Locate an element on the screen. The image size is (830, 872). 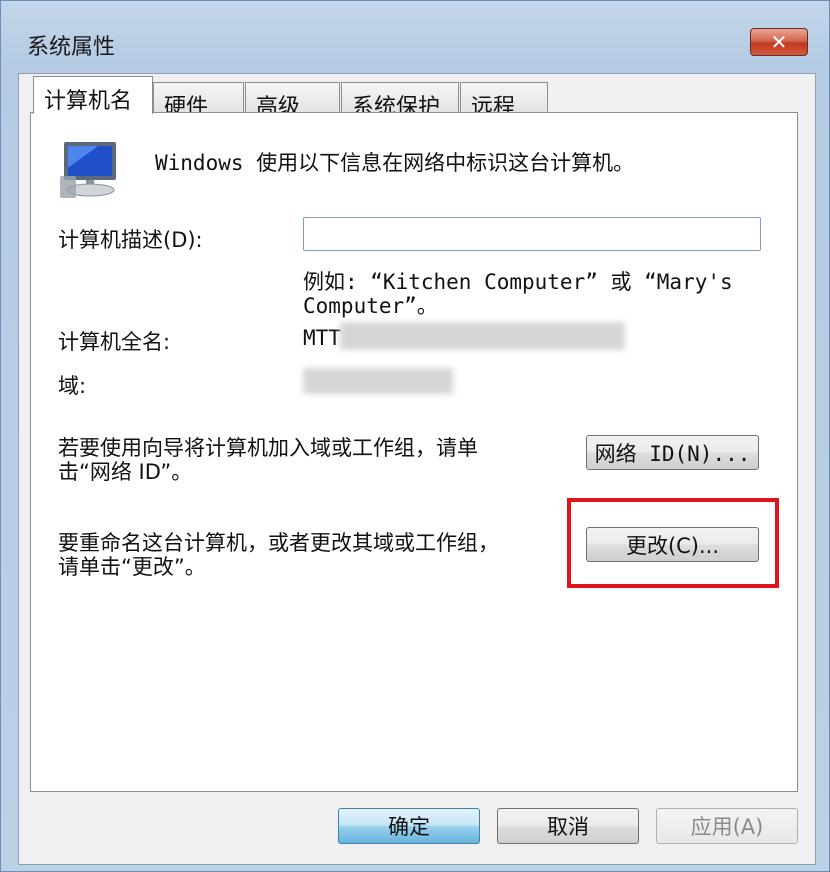
tab-computer-name: 计算机名 is located at coordinates (93, 95).